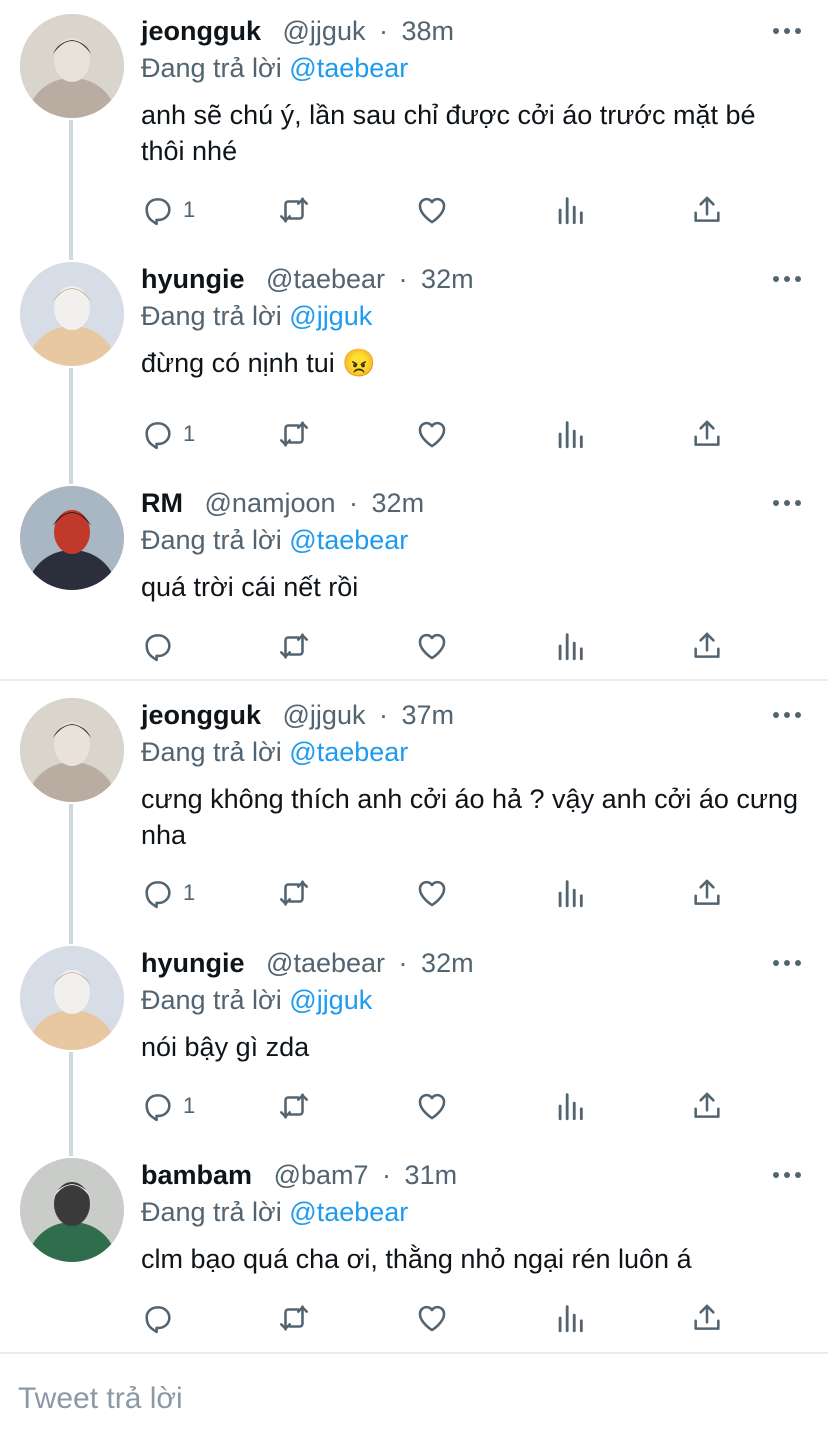 This screenshot has width=828, height=1443. What do you see at coordinates (211, 752) in the screenshot?
I see `replying-to-label: Đang trả lời` at bounding box center [211, 752].